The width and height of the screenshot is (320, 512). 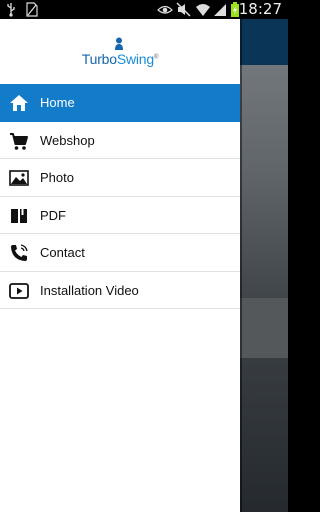 What do you see at coordinates (19, 252) in the screenshot?
I see `phone-icon` at bounding box center [19, 252].